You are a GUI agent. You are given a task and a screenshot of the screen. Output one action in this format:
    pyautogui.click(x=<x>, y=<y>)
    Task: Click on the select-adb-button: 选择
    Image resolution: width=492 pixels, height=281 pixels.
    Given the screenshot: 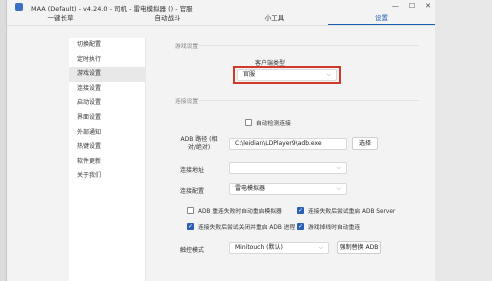 What is the action you would take?
    pyautogui.click(x=365, y=143)
    